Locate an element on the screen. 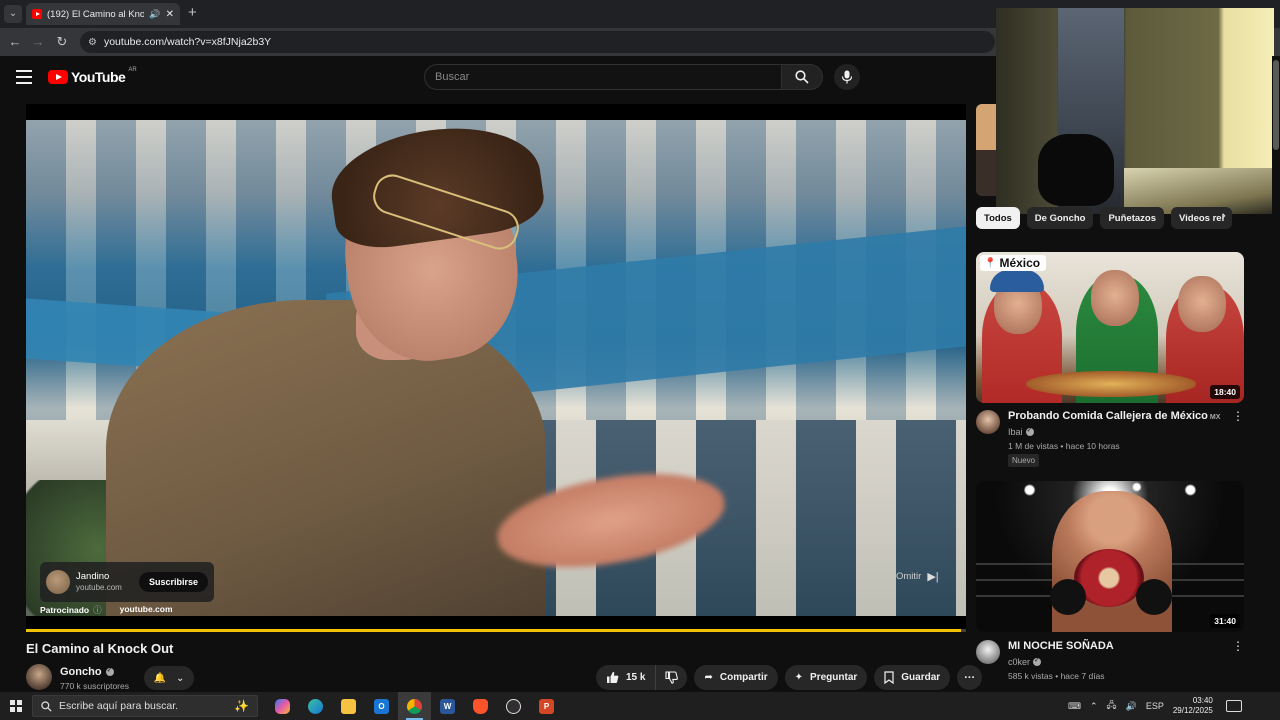 The image size is (1280, 720). thumbs-down-icon is located at coordinates (672, 677).